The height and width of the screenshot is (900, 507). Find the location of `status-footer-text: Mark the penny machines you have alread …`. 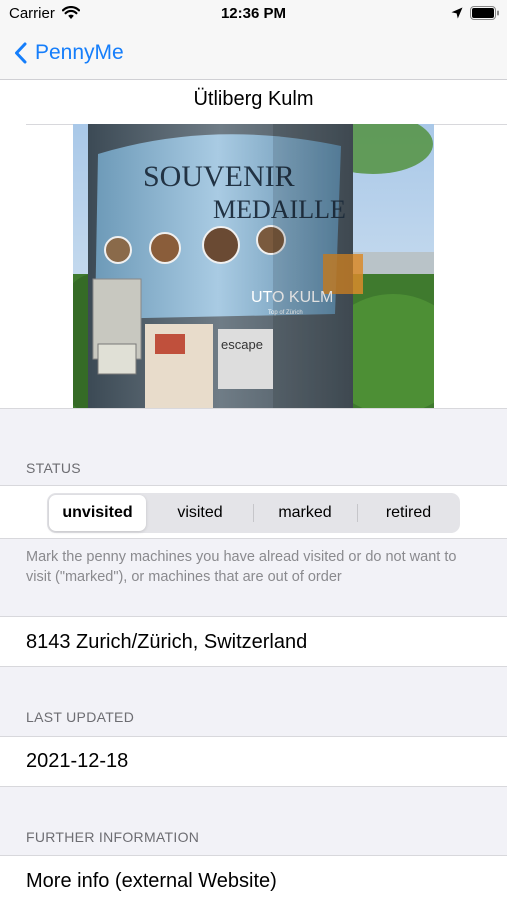

status-footer-text: Mark the penny machines you have alread … is located at coordinates (241, 567).